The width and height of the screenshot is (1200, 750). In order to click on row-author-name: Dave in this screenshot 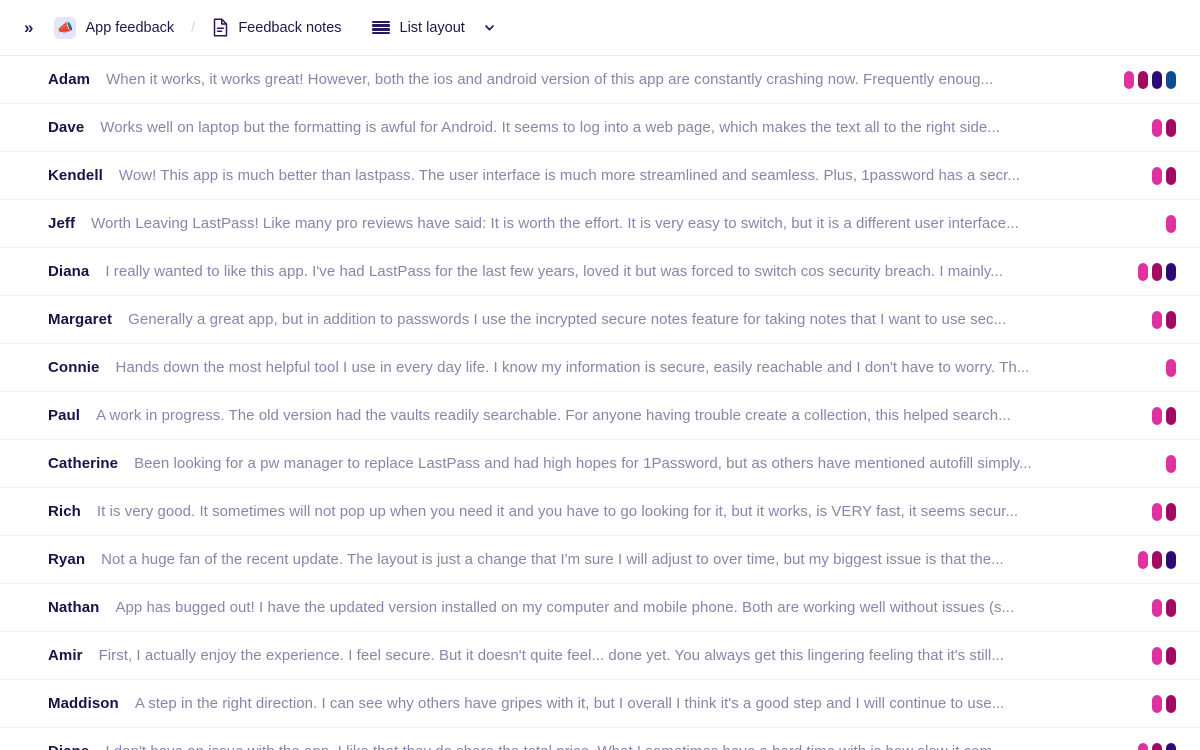, I will do `click(66, 127)`.